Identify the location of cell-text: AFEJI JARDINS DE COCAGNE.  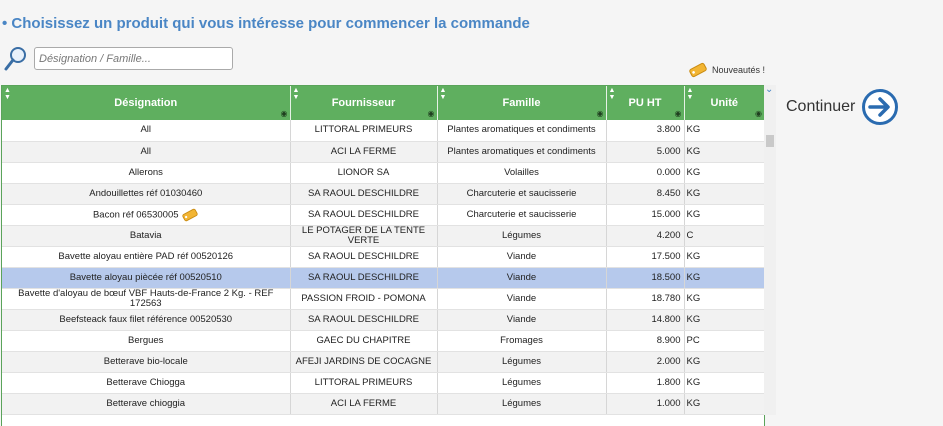
(363, 361).